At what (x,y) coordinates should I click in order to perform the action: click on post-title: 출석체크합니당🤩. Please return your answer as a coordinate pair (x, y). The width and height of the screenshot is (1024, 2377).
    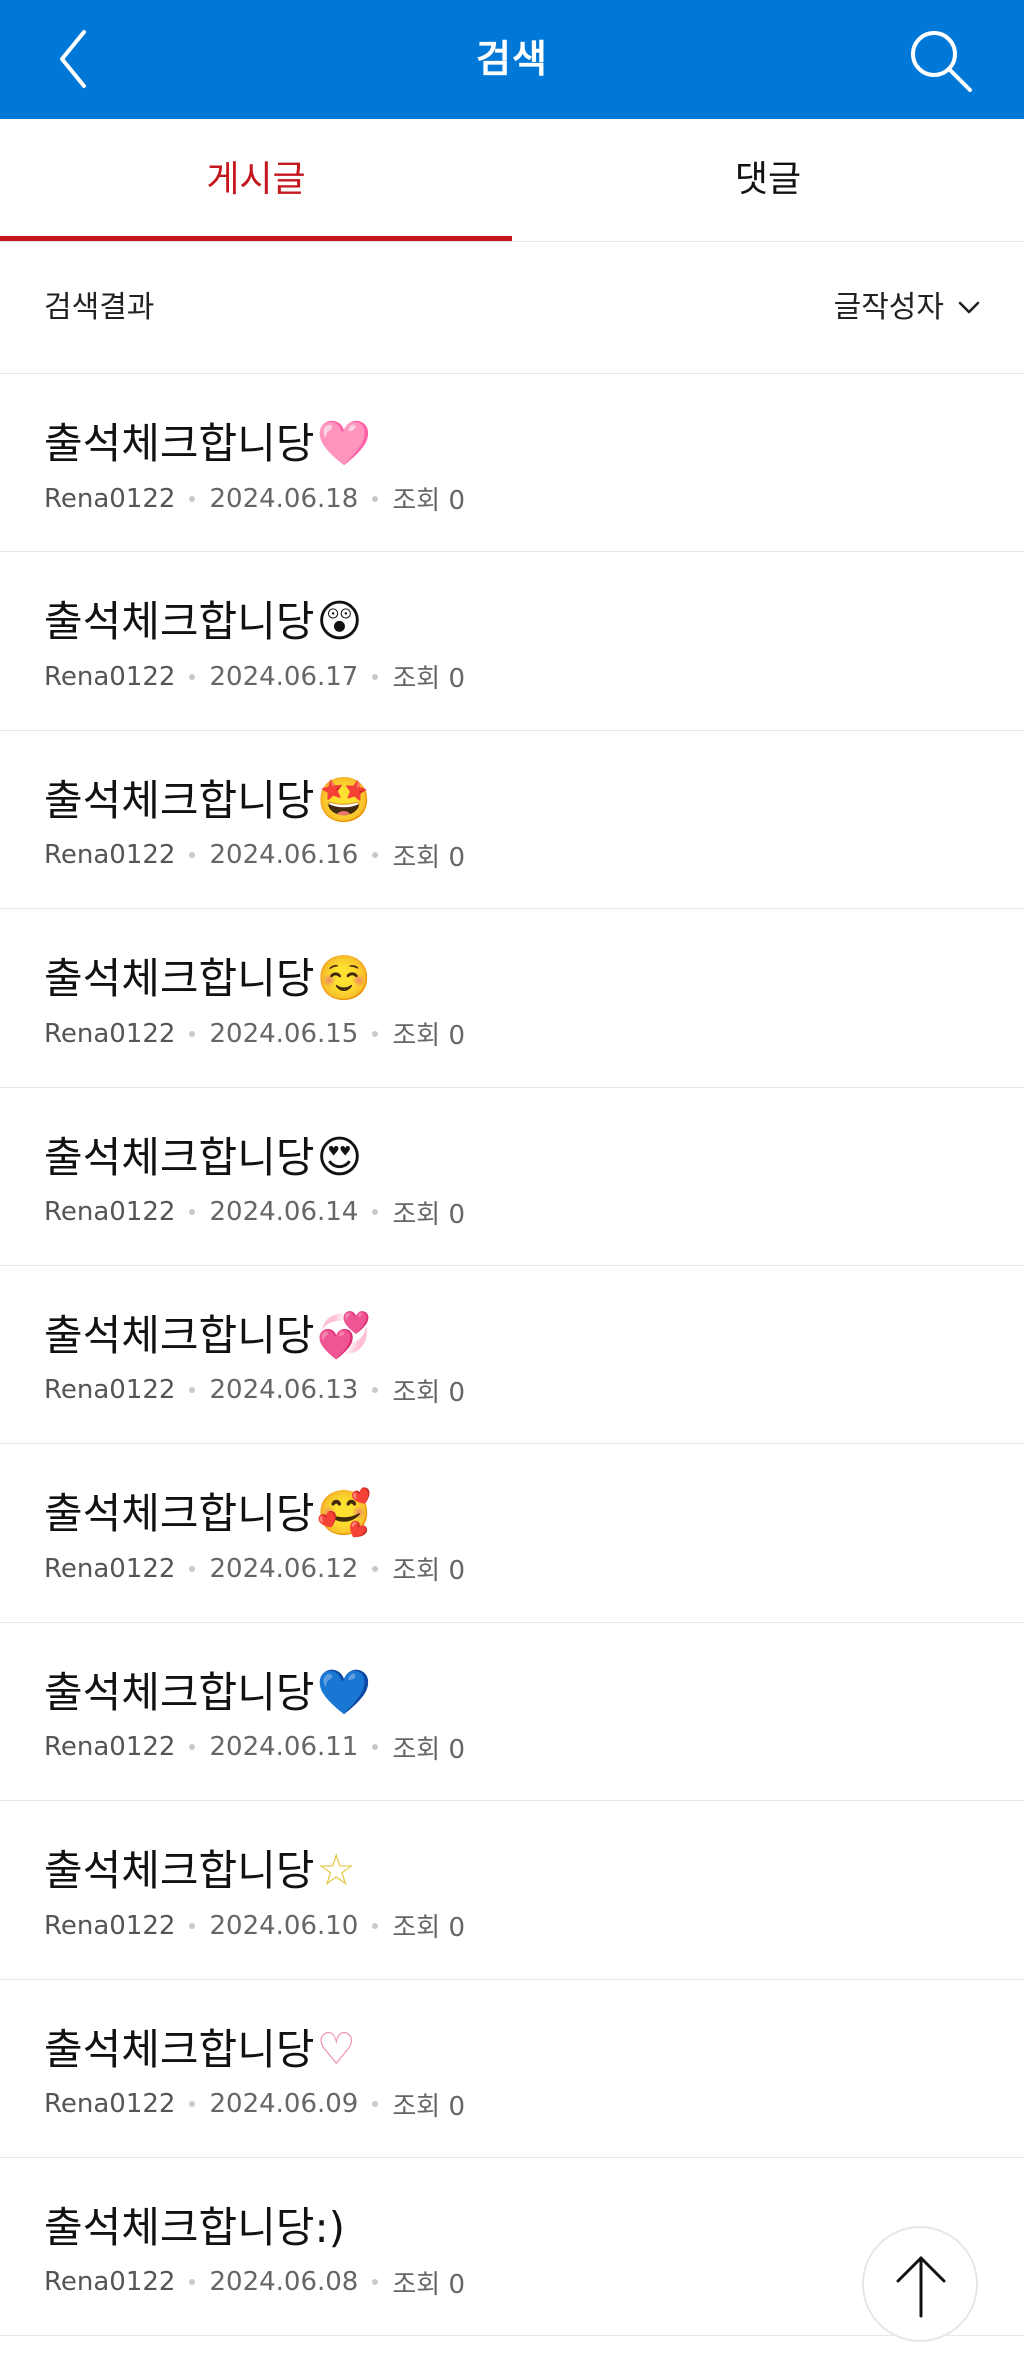
    Looking at the image, I should click on (207, 797).